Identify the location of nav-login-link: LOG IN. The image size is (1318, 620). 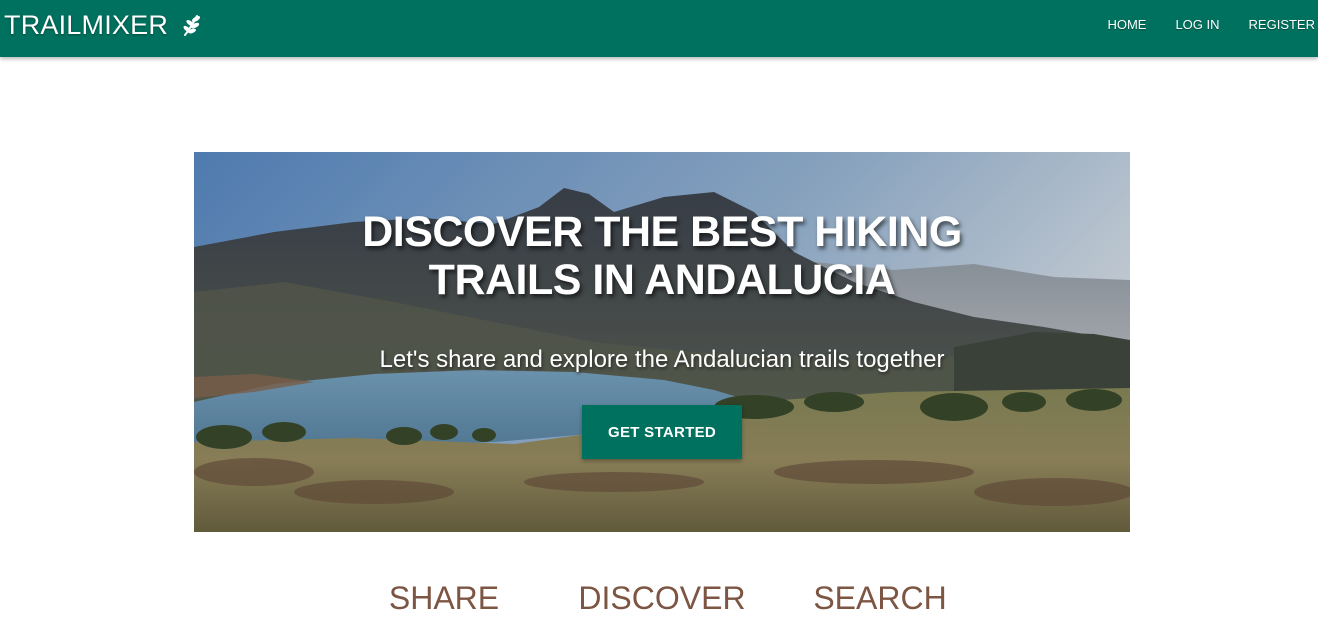
(1197, 25).